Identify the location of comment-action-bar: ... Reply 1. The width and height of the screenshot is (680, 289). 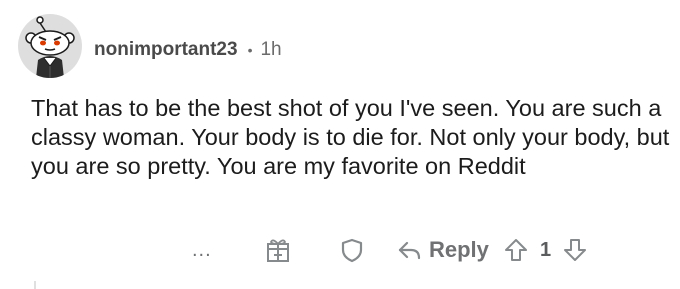
(340, 250).